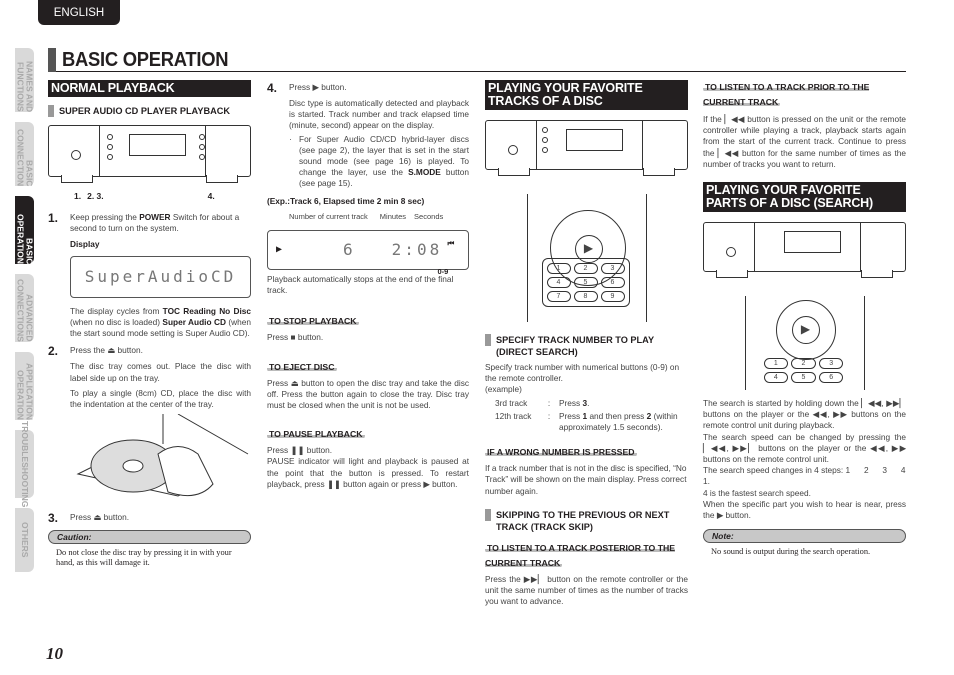 Image resolution: width=954 pixels, height=675 pixels. I want to click on elapsed-time-readout: 2:08, so click(417, 250).